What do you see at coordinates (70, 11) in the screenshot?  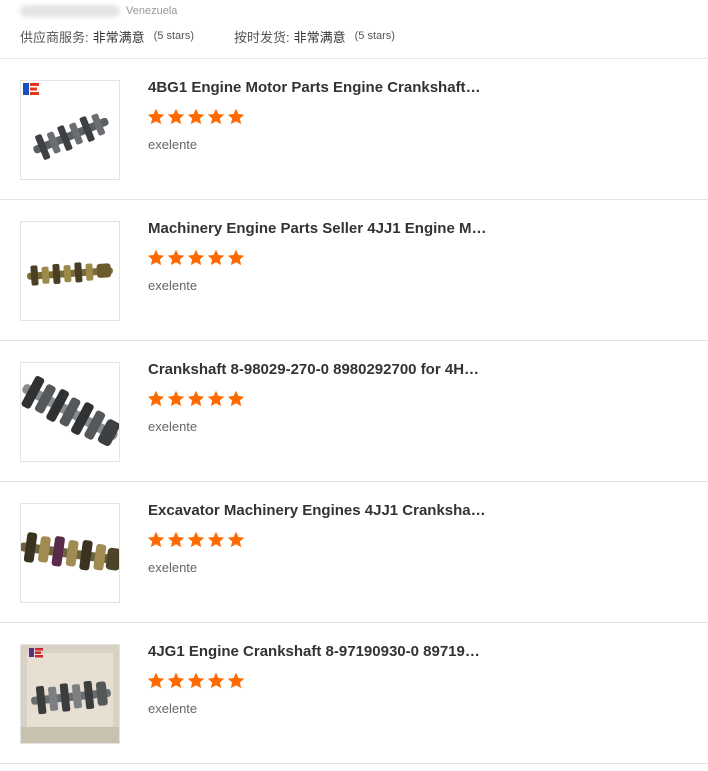 I see `buyer-name-blurred` at bounding box center [70, 11].